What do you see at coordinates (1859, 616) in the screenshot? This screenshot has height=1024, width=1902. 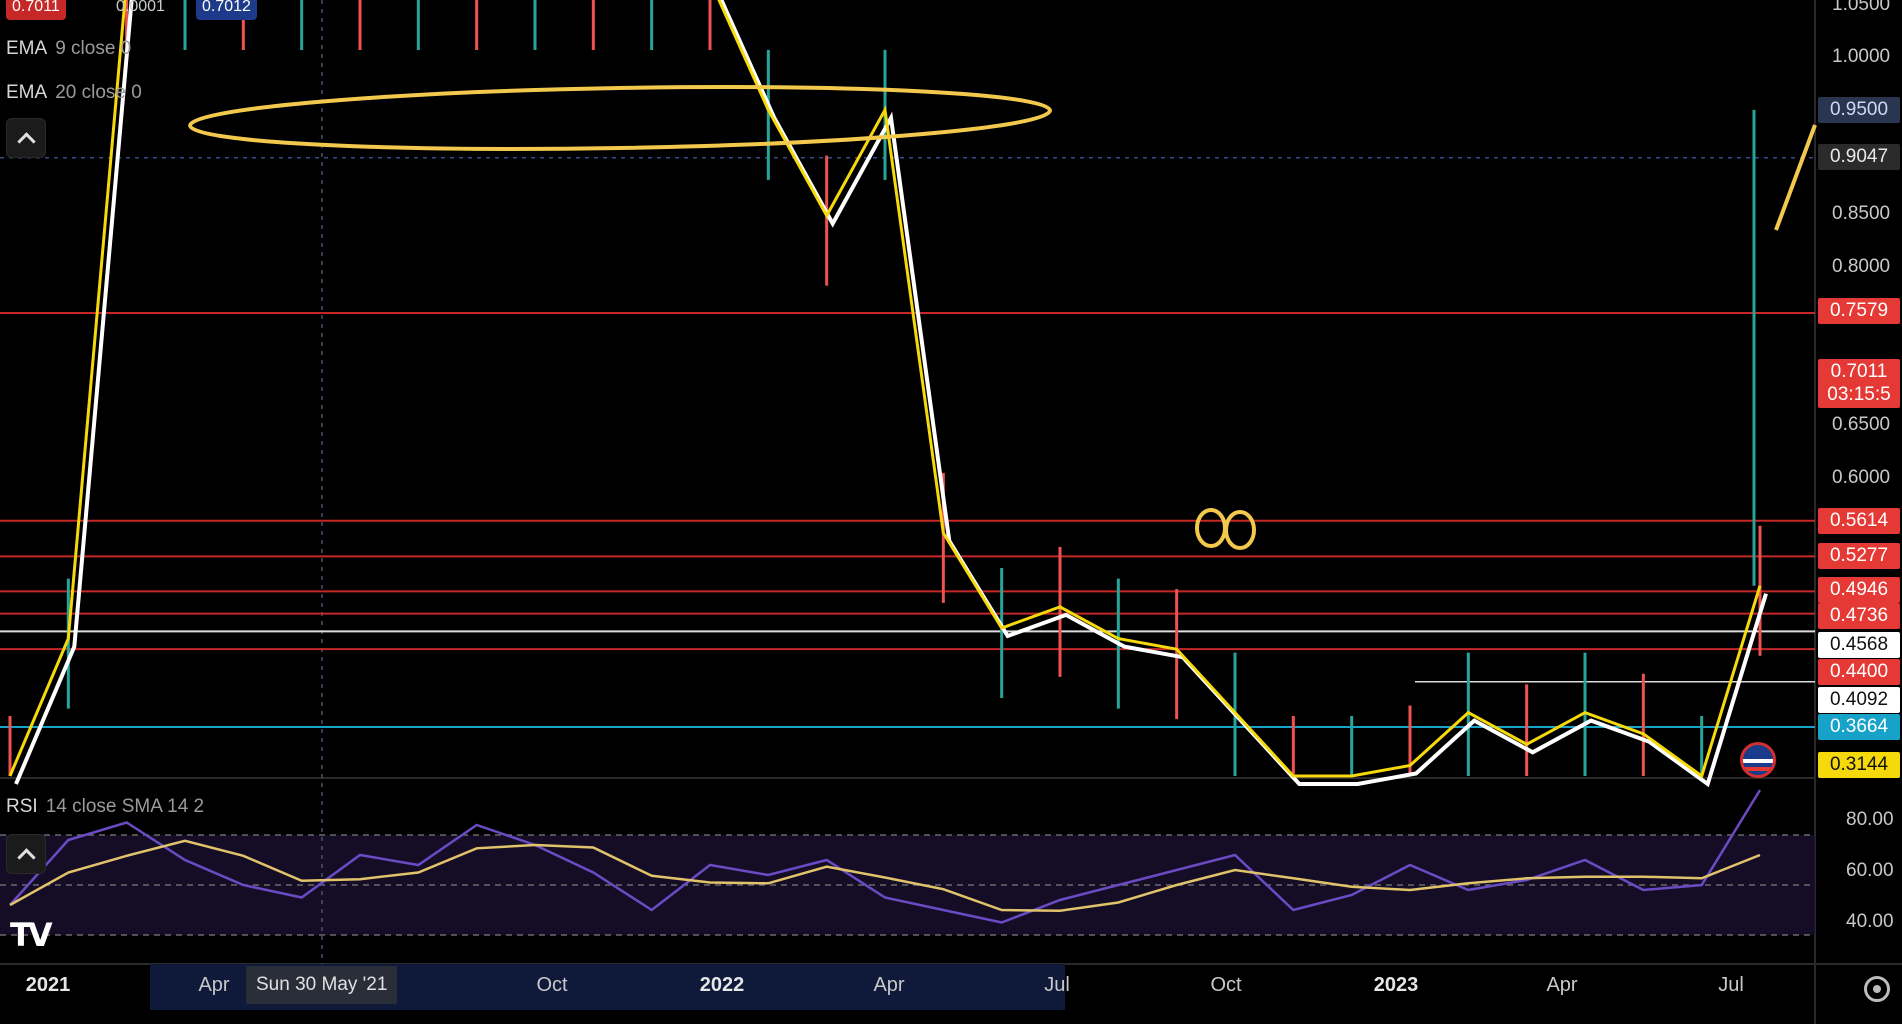 I see `price-tag: 0.4736` at bounding box center [1859, 616].